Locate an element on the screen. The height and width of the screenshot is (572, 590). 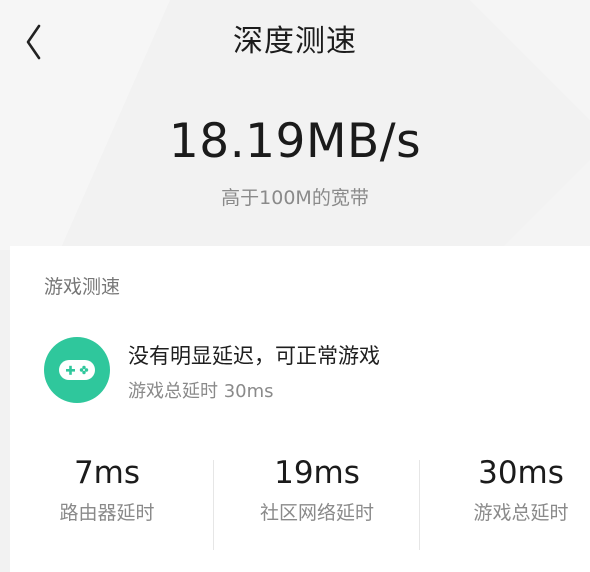
speed-value: 18.19MB/s is located at coordinates (295, 141).